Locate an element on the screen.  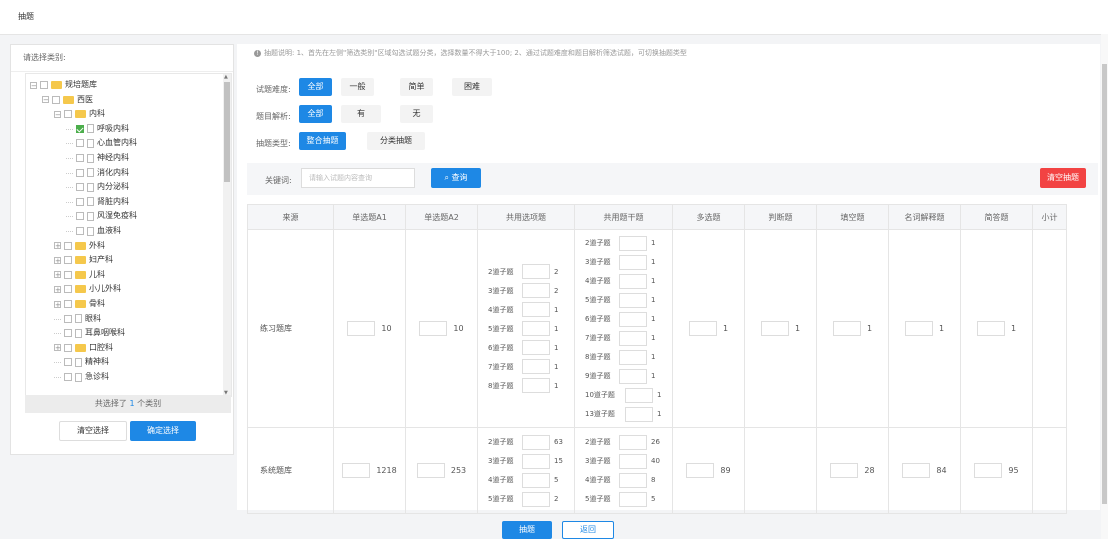
analysis-option-yes: 有 is located at coordinates (361, 114).